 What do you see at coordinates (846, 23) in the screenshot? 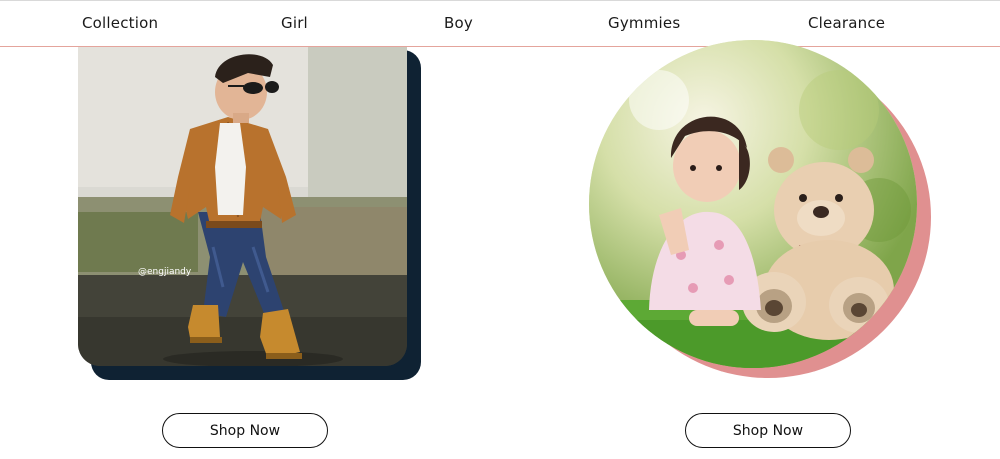
I see `nav-item-clearance: Clearance` at bounding box center [846, 23].